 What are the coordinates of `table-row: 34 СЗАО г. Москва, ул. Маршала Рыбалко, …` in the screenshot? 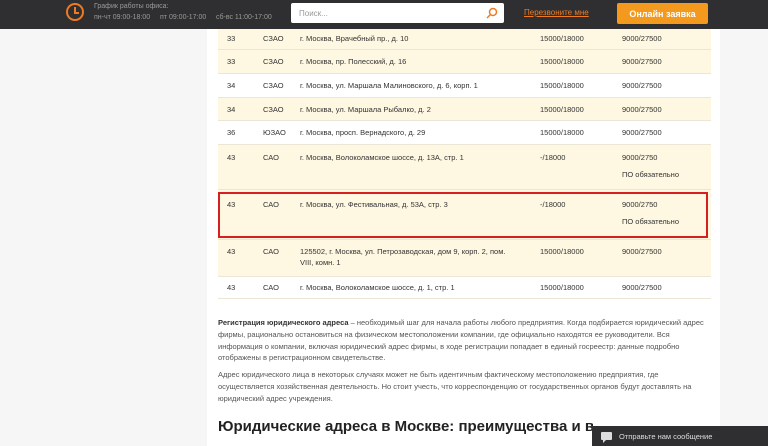 It's located at (464, 109).